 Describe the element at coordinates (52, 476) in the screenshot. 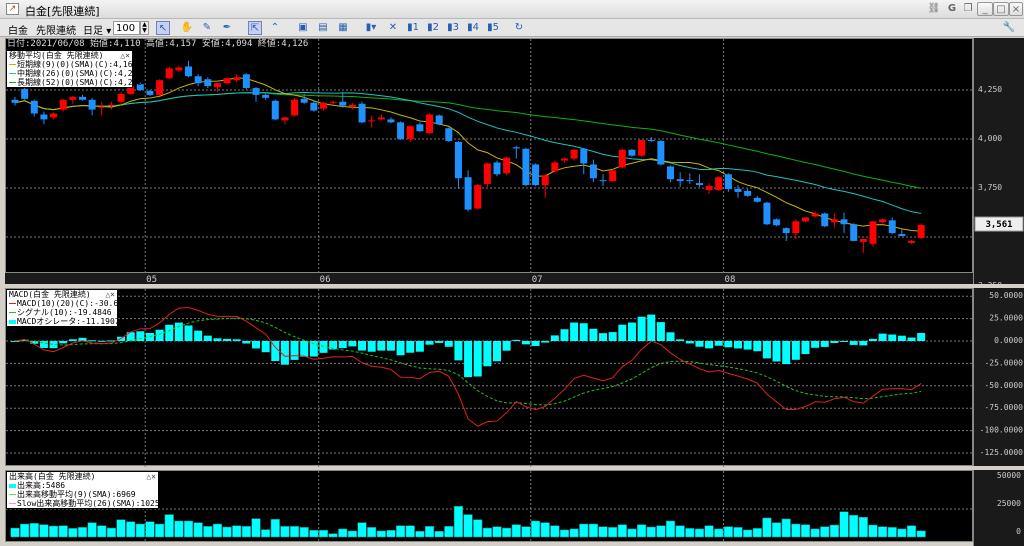

I see `legend-title: 出来高(白金 先限連続)` at that location.